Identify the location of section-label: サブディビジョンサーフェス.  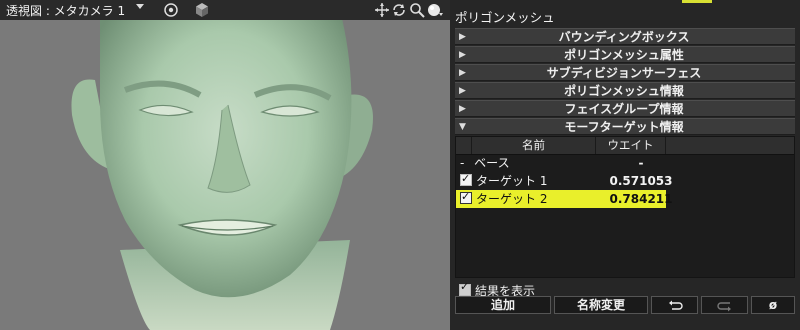
(624, 73).